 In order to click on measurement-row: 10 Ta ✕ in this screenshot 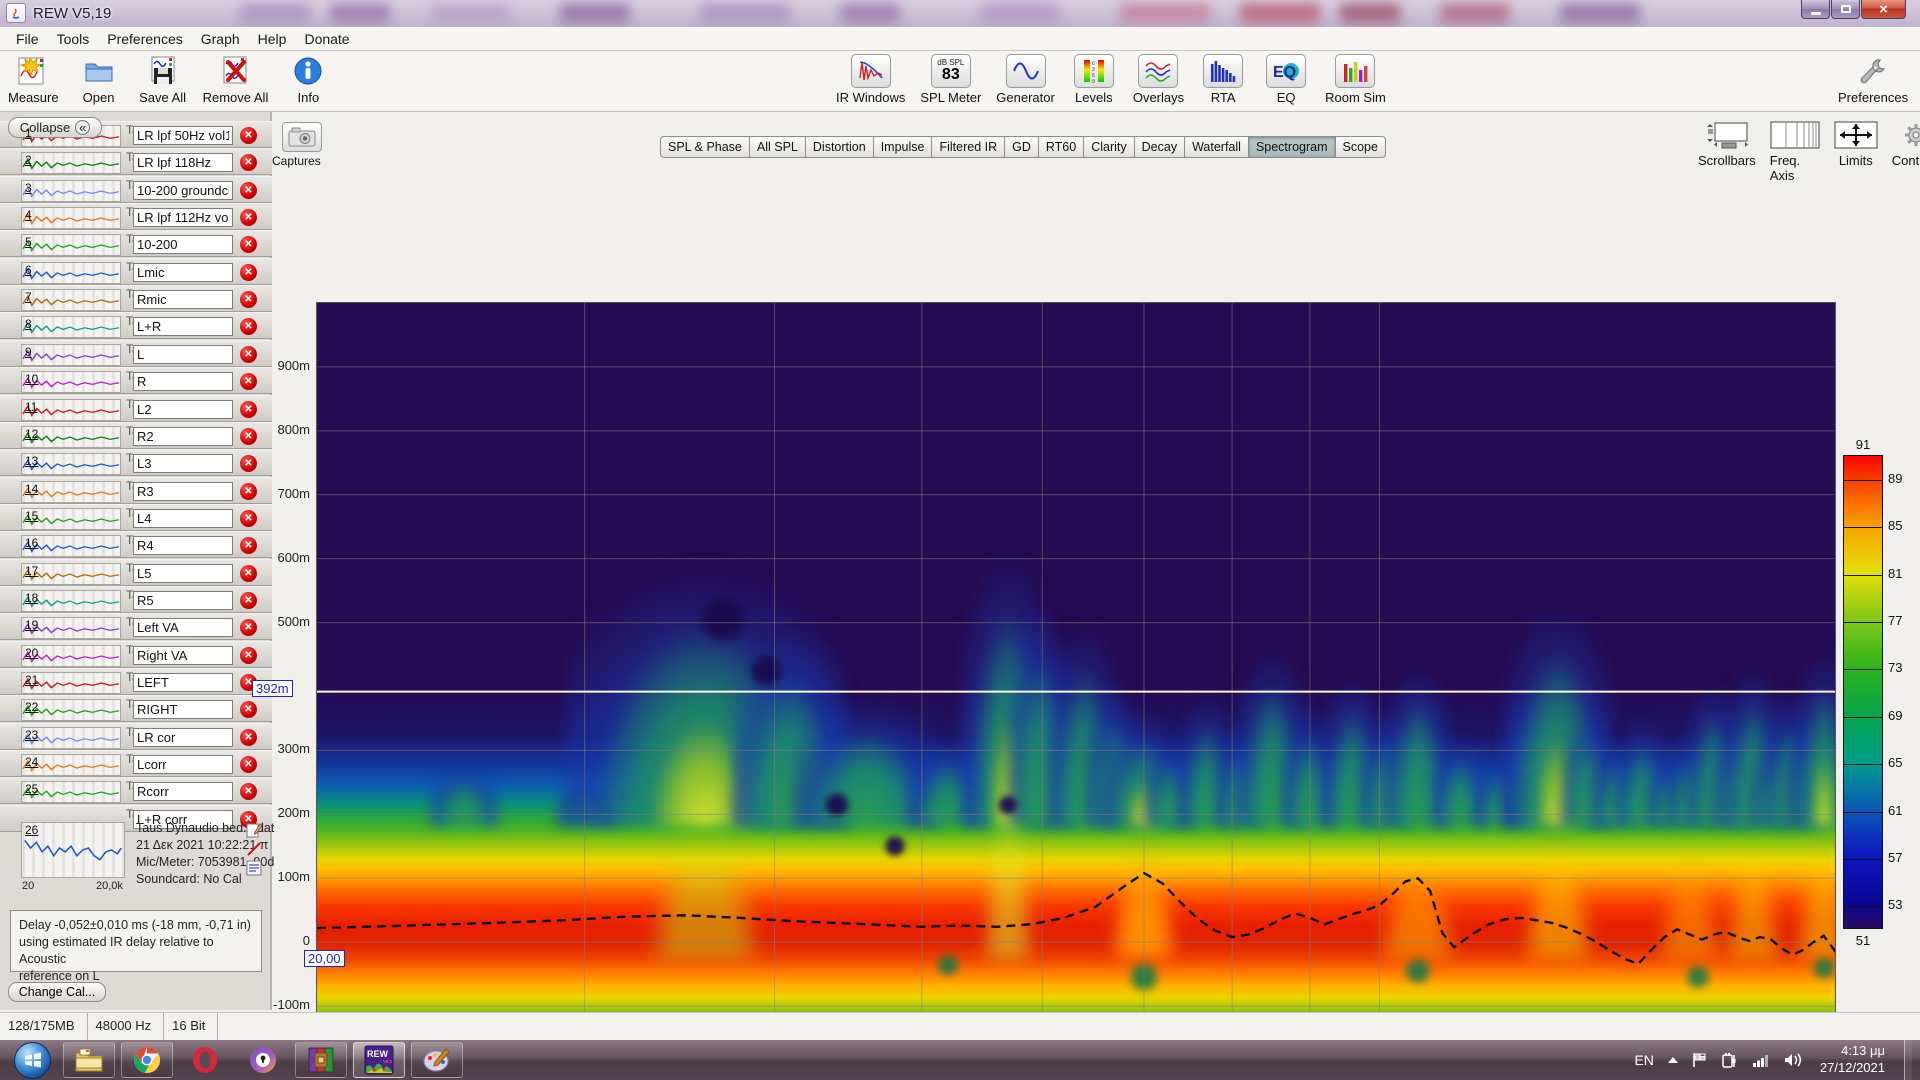, I will do `click(136, 381)`.